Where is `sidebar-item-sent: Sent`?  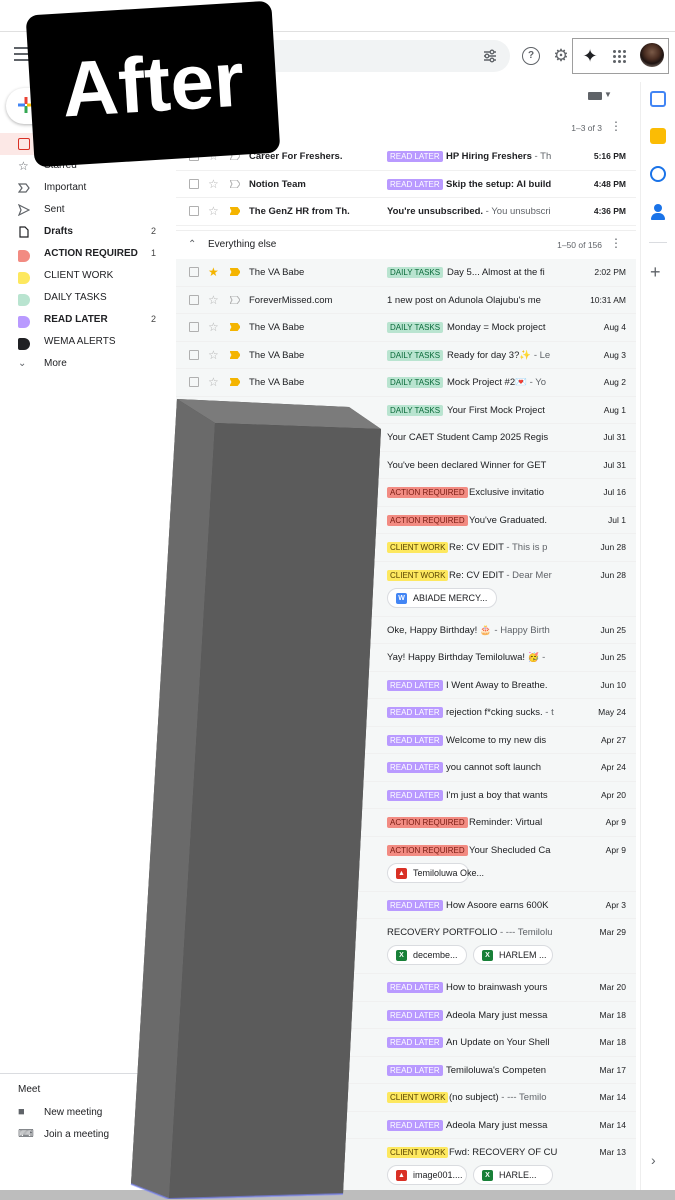 sidebar-item-sent: Sent is located at coordinates (85, 210).